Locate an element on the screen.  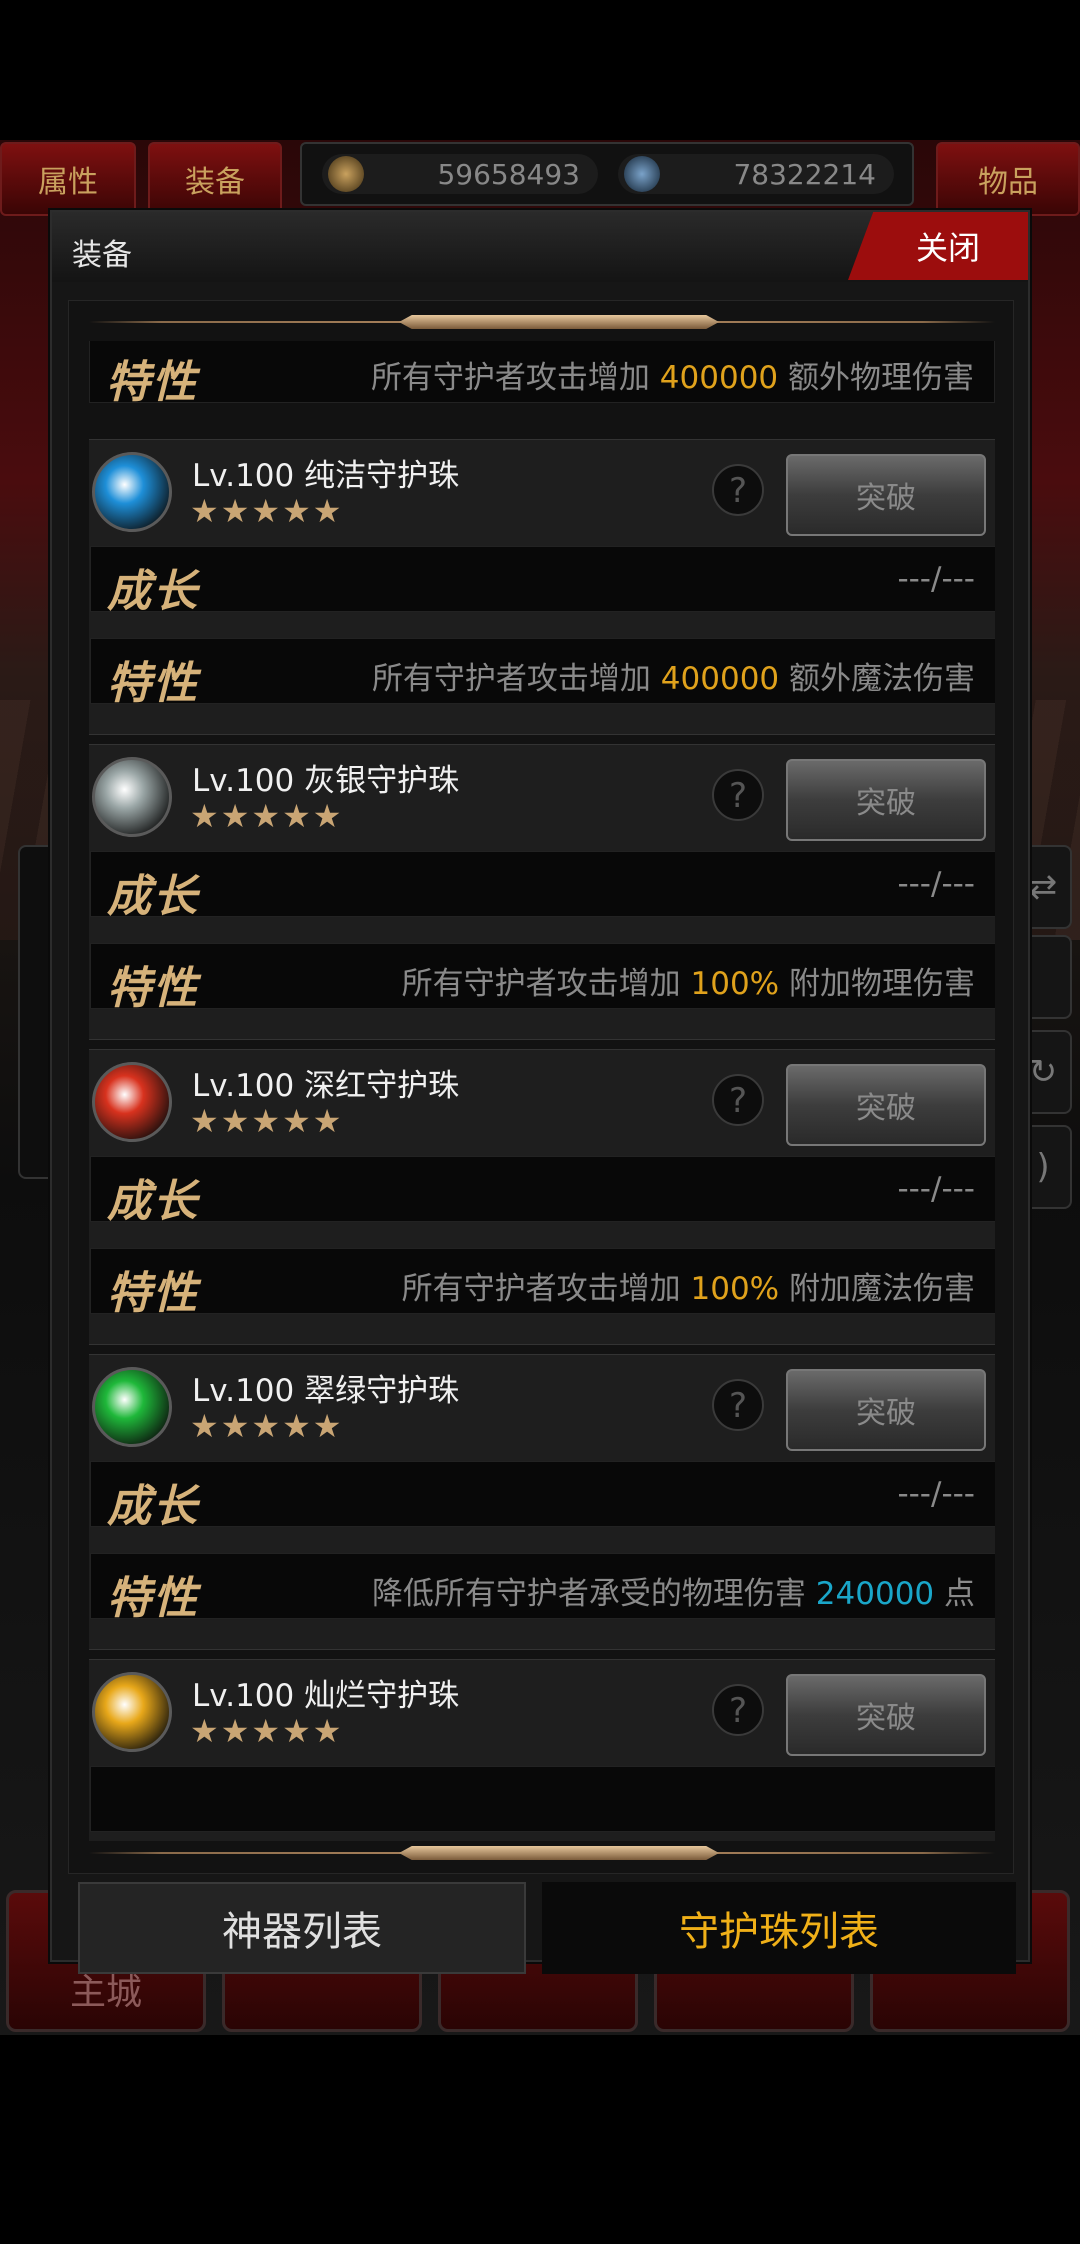
trait-row: 特性 降低所有守护者承受的物理伤害 240000 点 is located at coordinates (542, 1588).